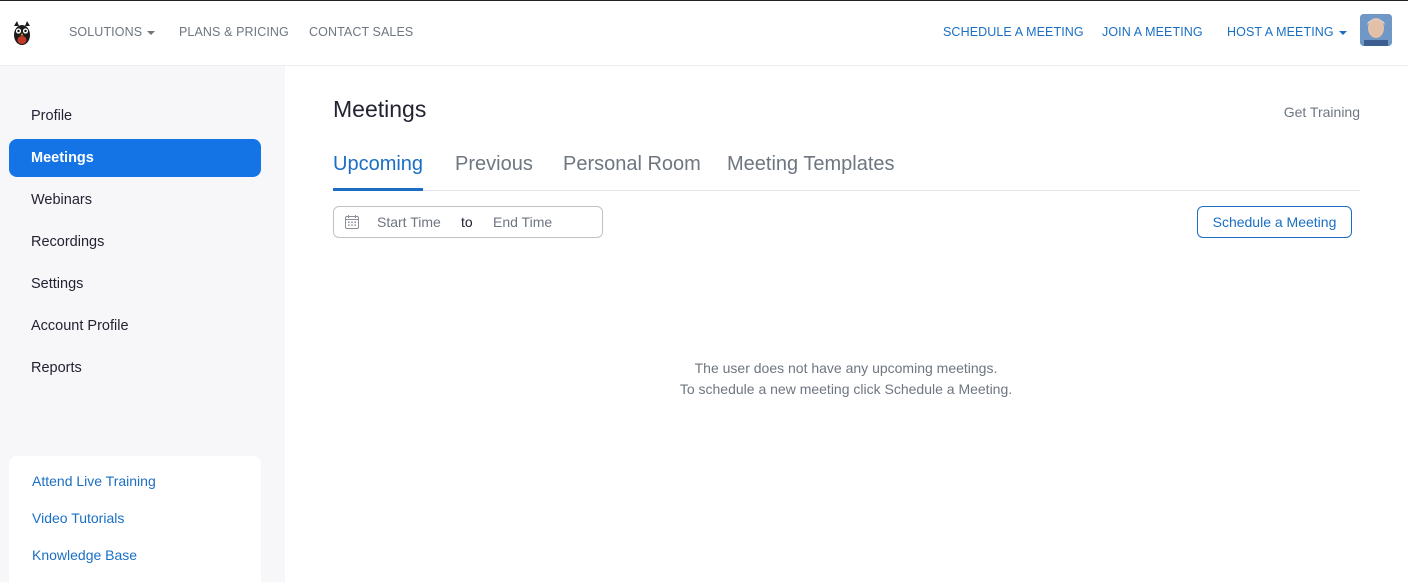 The image size is (1408, 582). Describe the element at coordinates (94, 481) in the screenshot. I see `attend-live-training-link: Attend Live Training` at that location.